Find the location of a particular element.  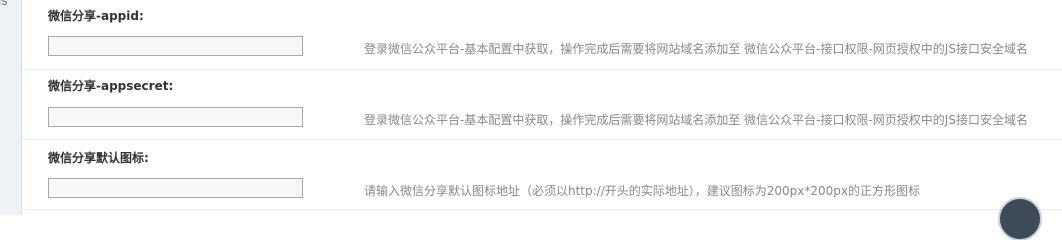

appid-label: 微信分享-appid: is located at coordinates (96, 16).